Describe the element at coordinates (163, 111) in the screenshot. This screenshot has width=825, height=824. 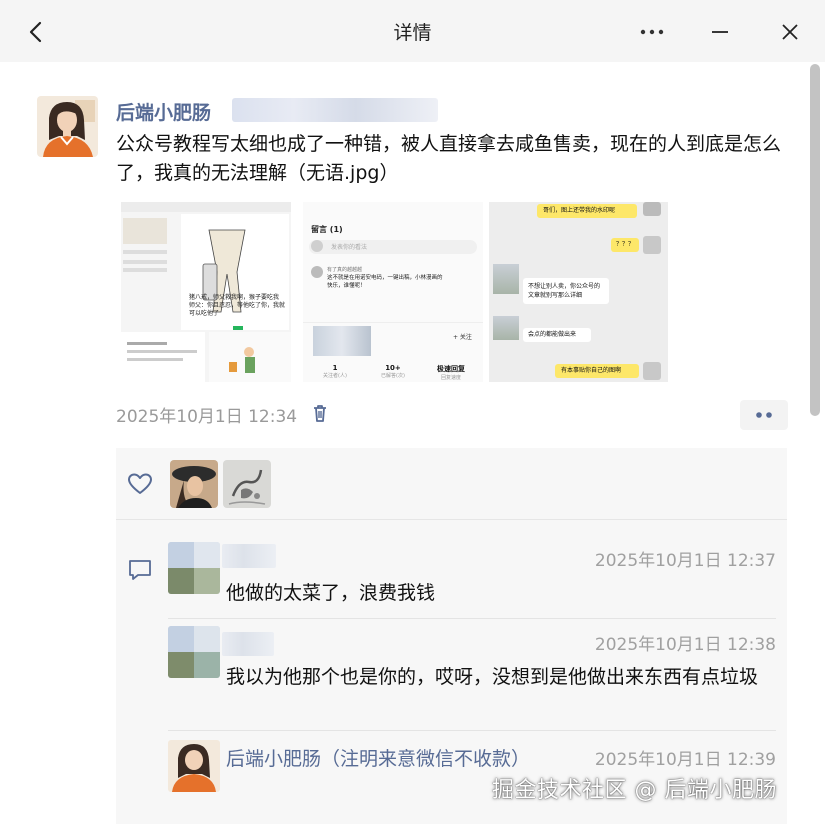
I see `post-author-name: 后端小肥肠` at that location.